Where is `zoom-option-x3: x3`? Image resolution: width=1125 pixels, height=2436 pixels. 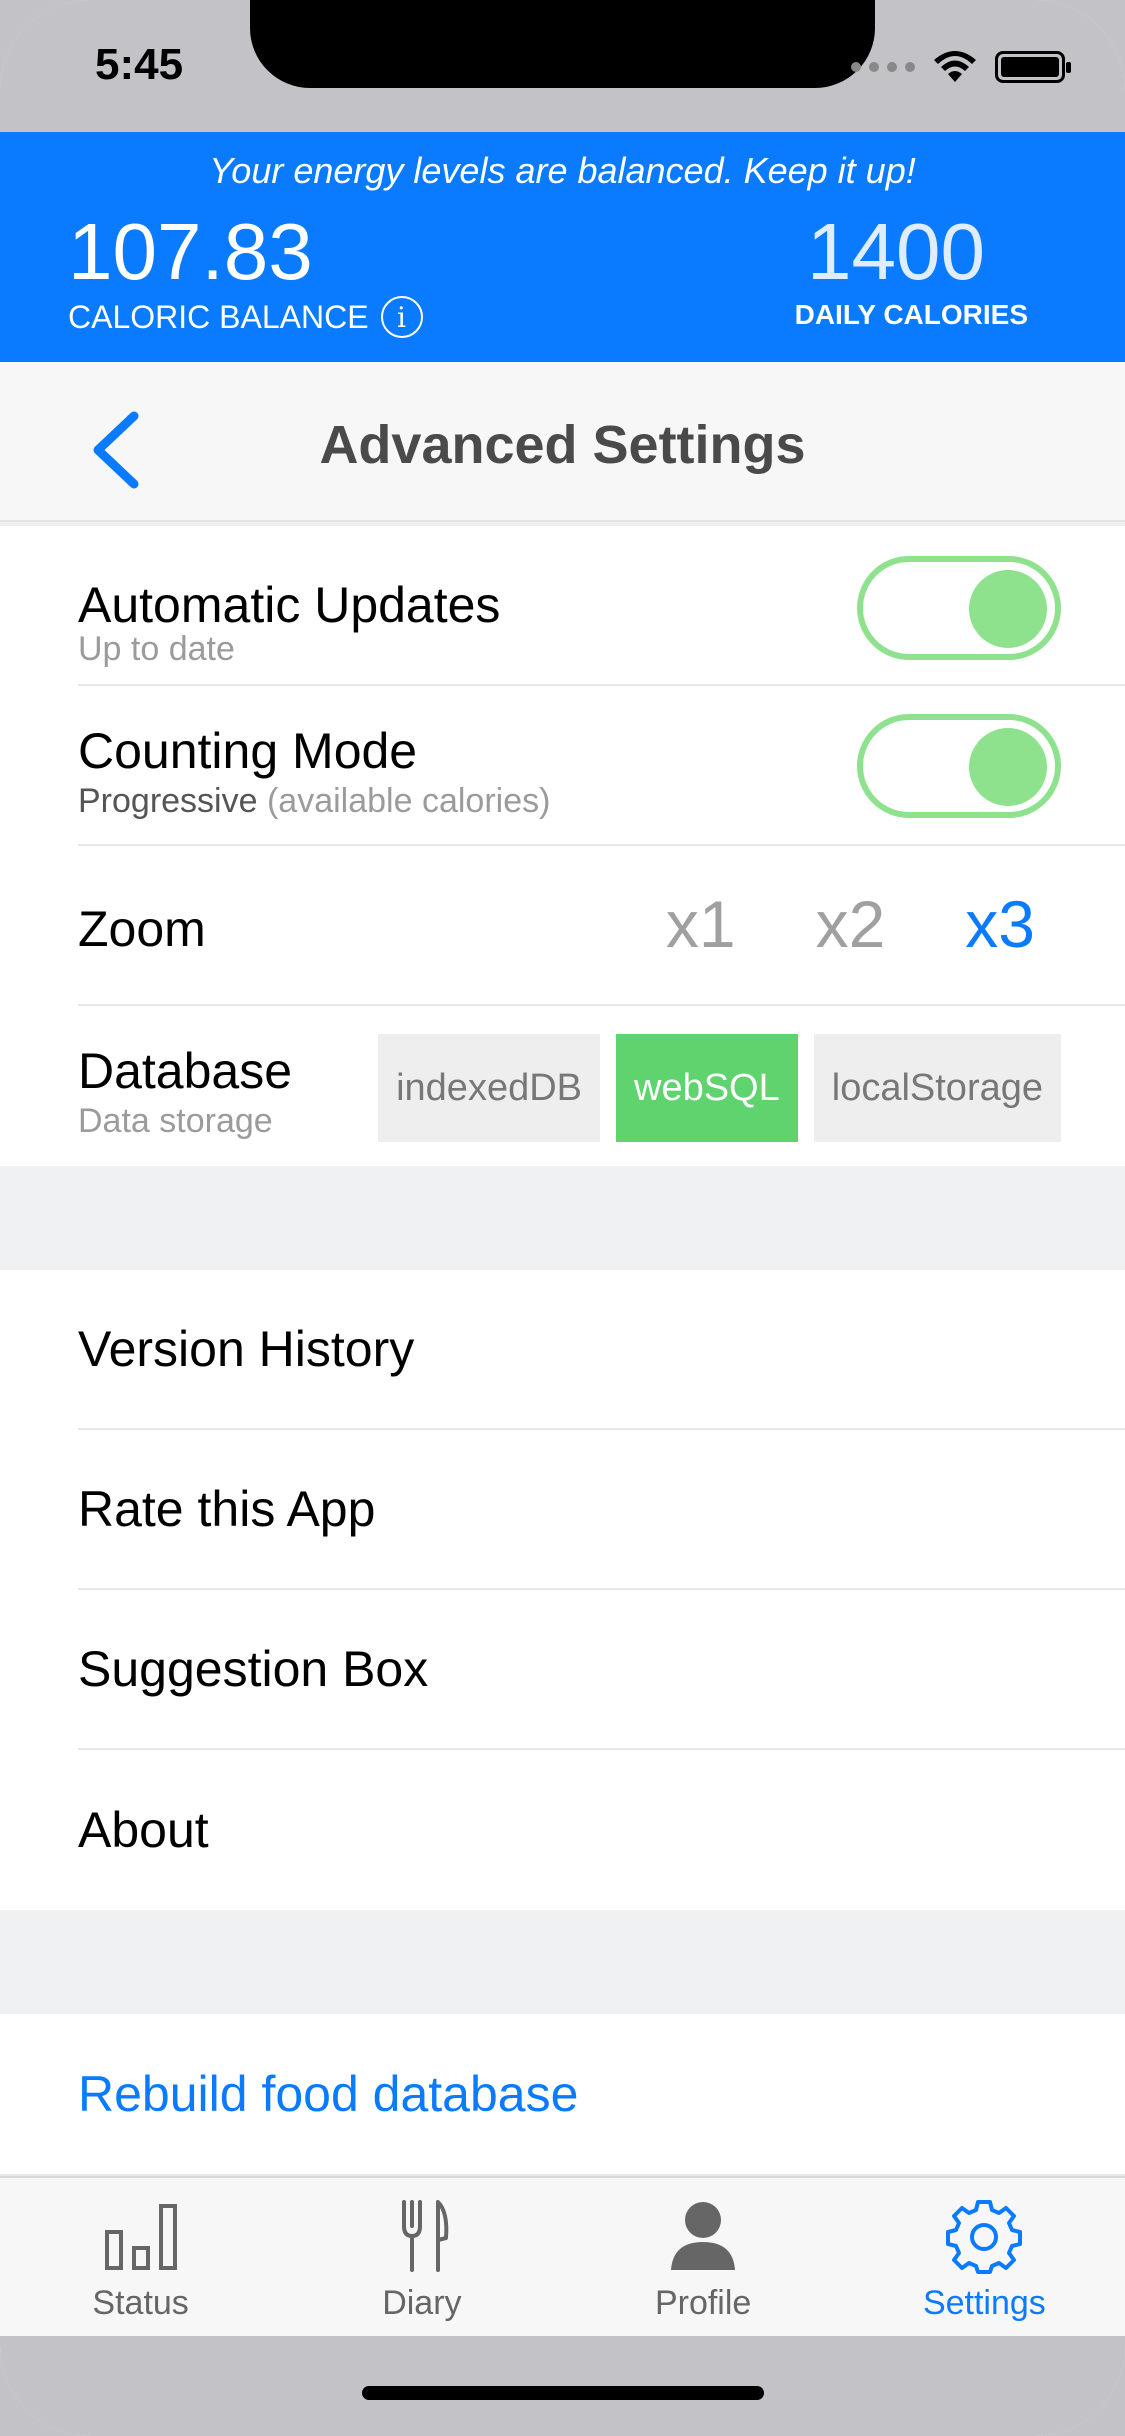
zoom-option-x3: x3 is located at coordinates (1000, 924).